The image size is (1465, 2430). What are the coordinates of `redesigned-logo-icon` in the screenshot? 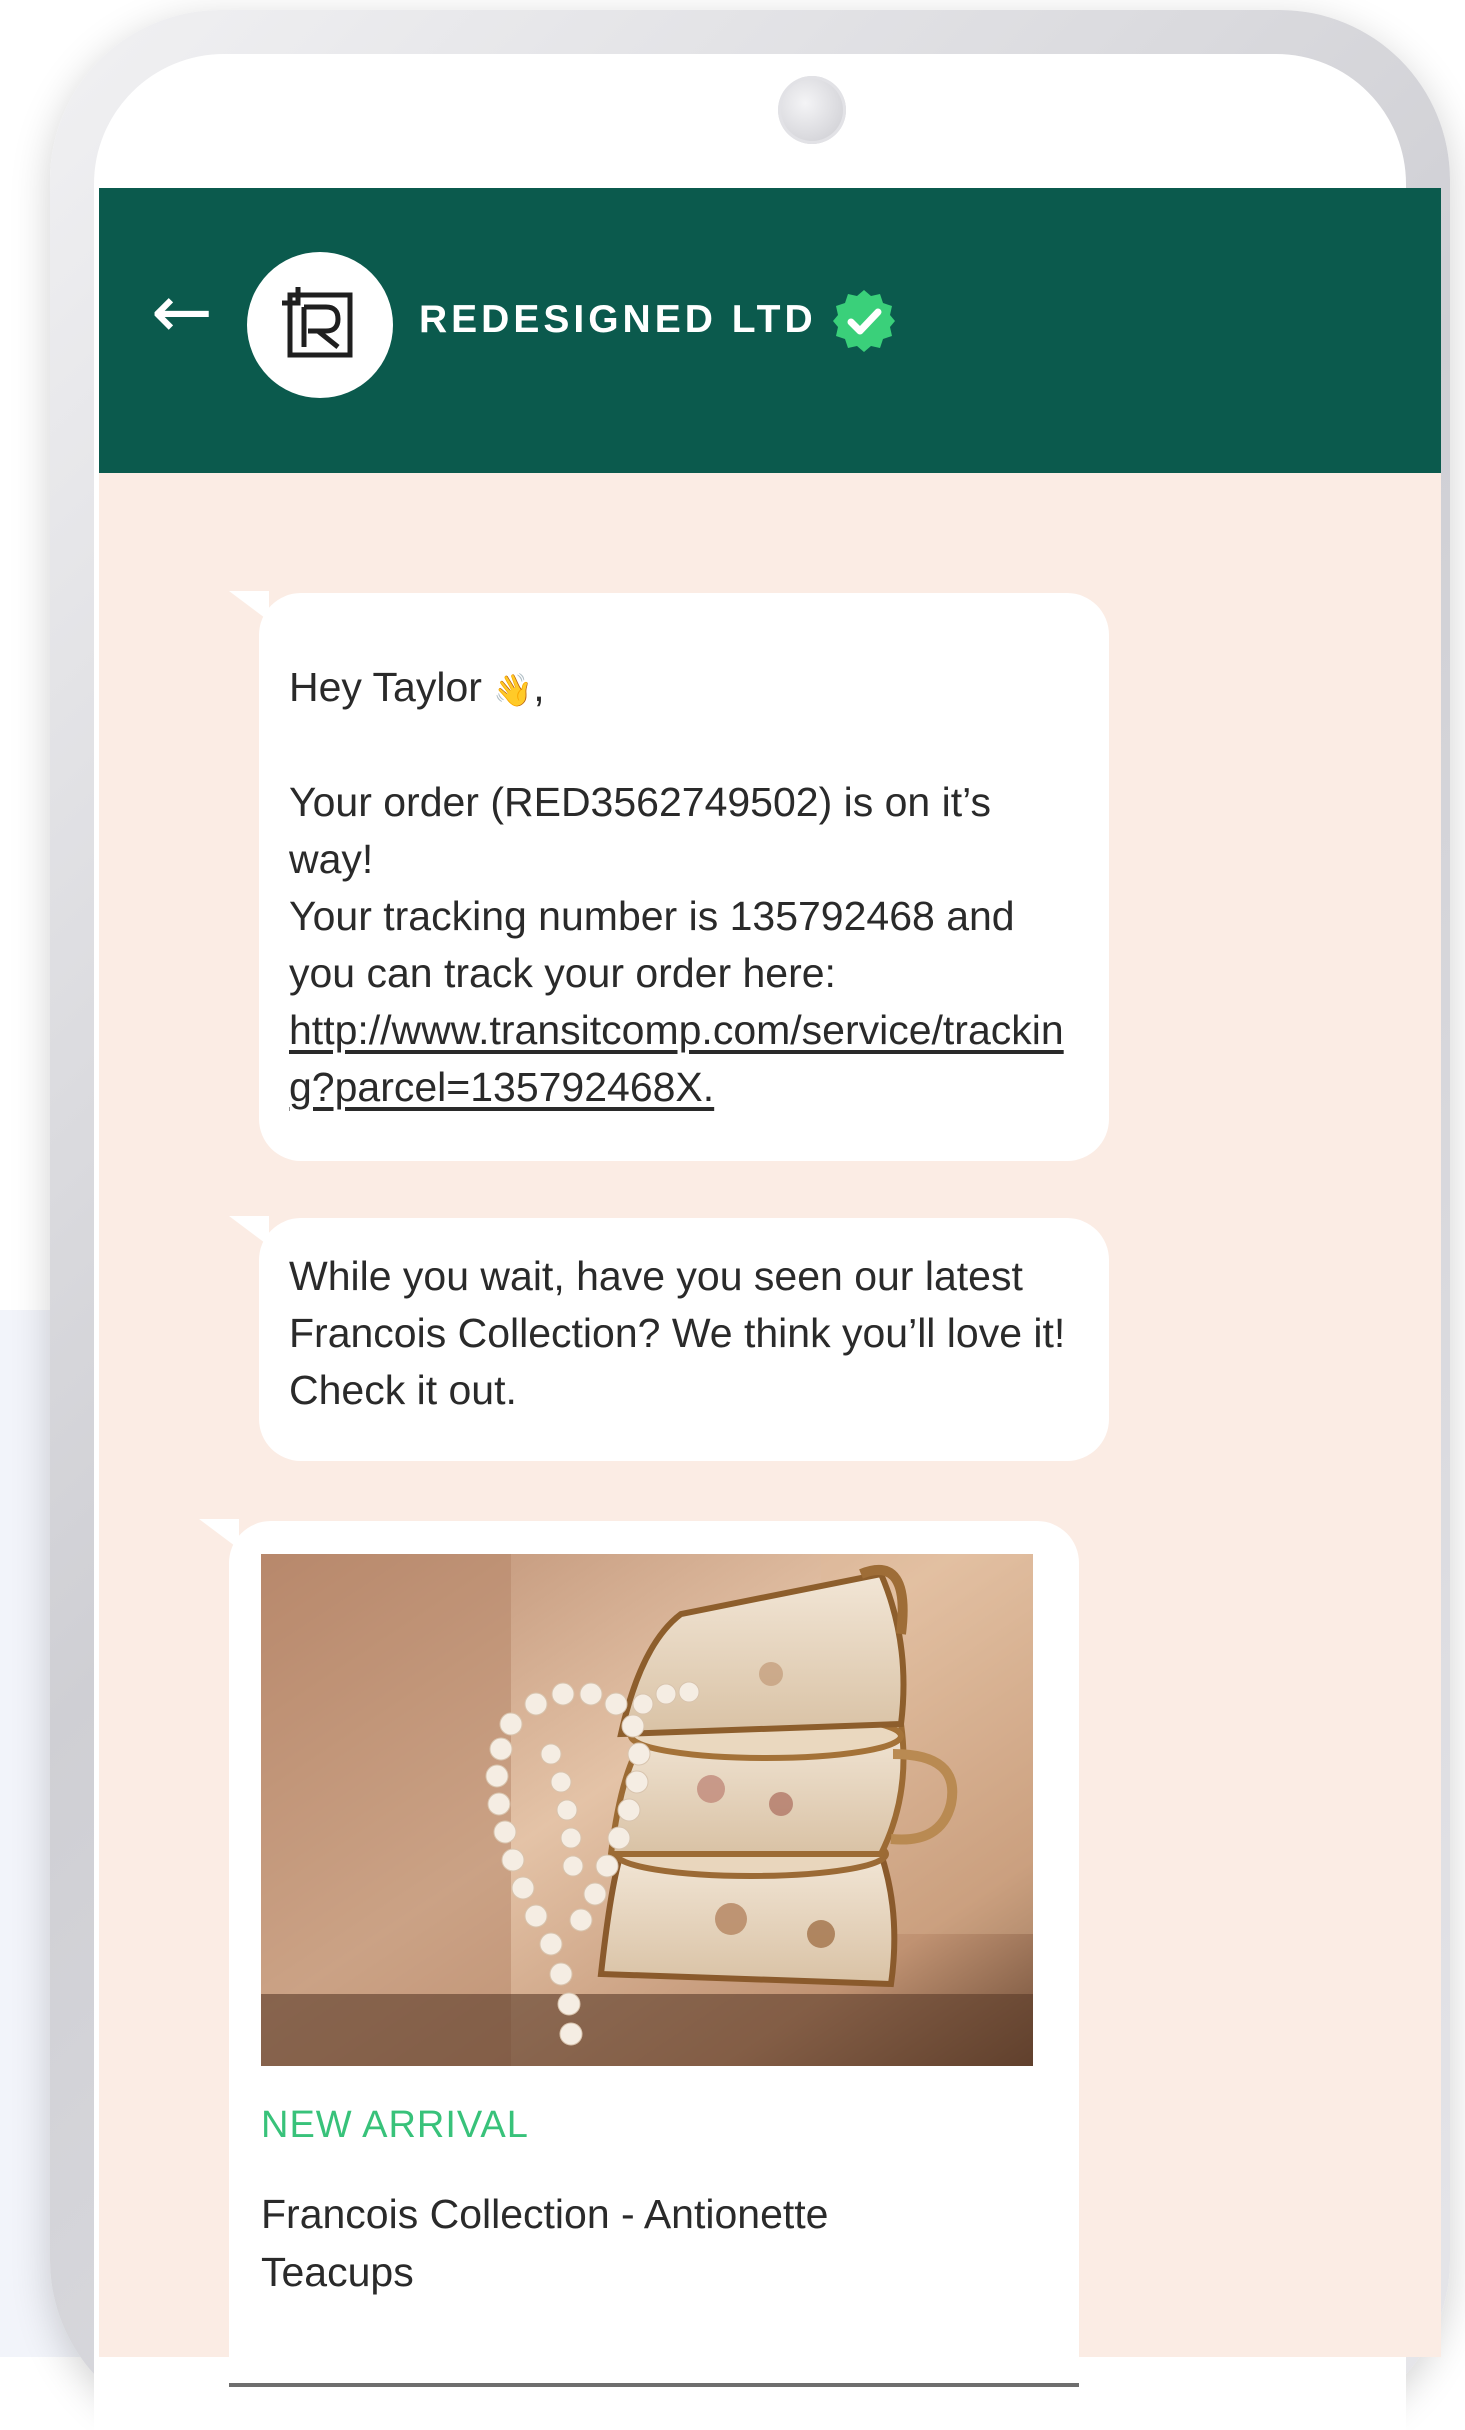 It's located at (317, 322).